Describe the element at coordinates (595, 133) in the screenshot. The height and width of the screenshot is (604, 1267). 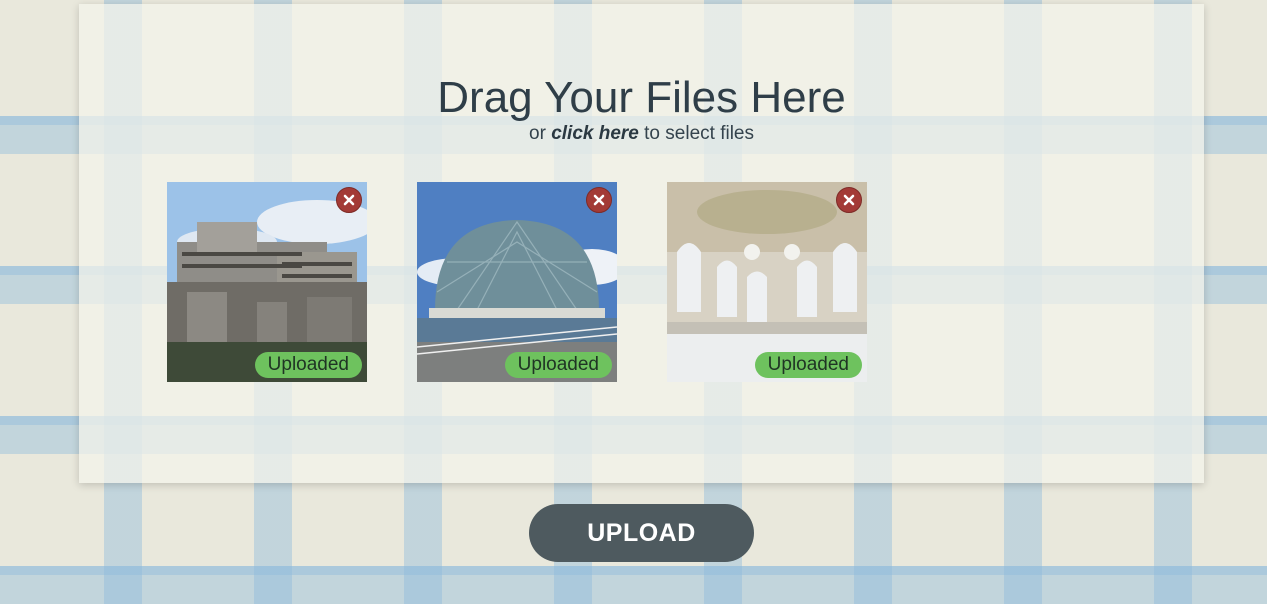
I see `select-files-link: click here` at that location.